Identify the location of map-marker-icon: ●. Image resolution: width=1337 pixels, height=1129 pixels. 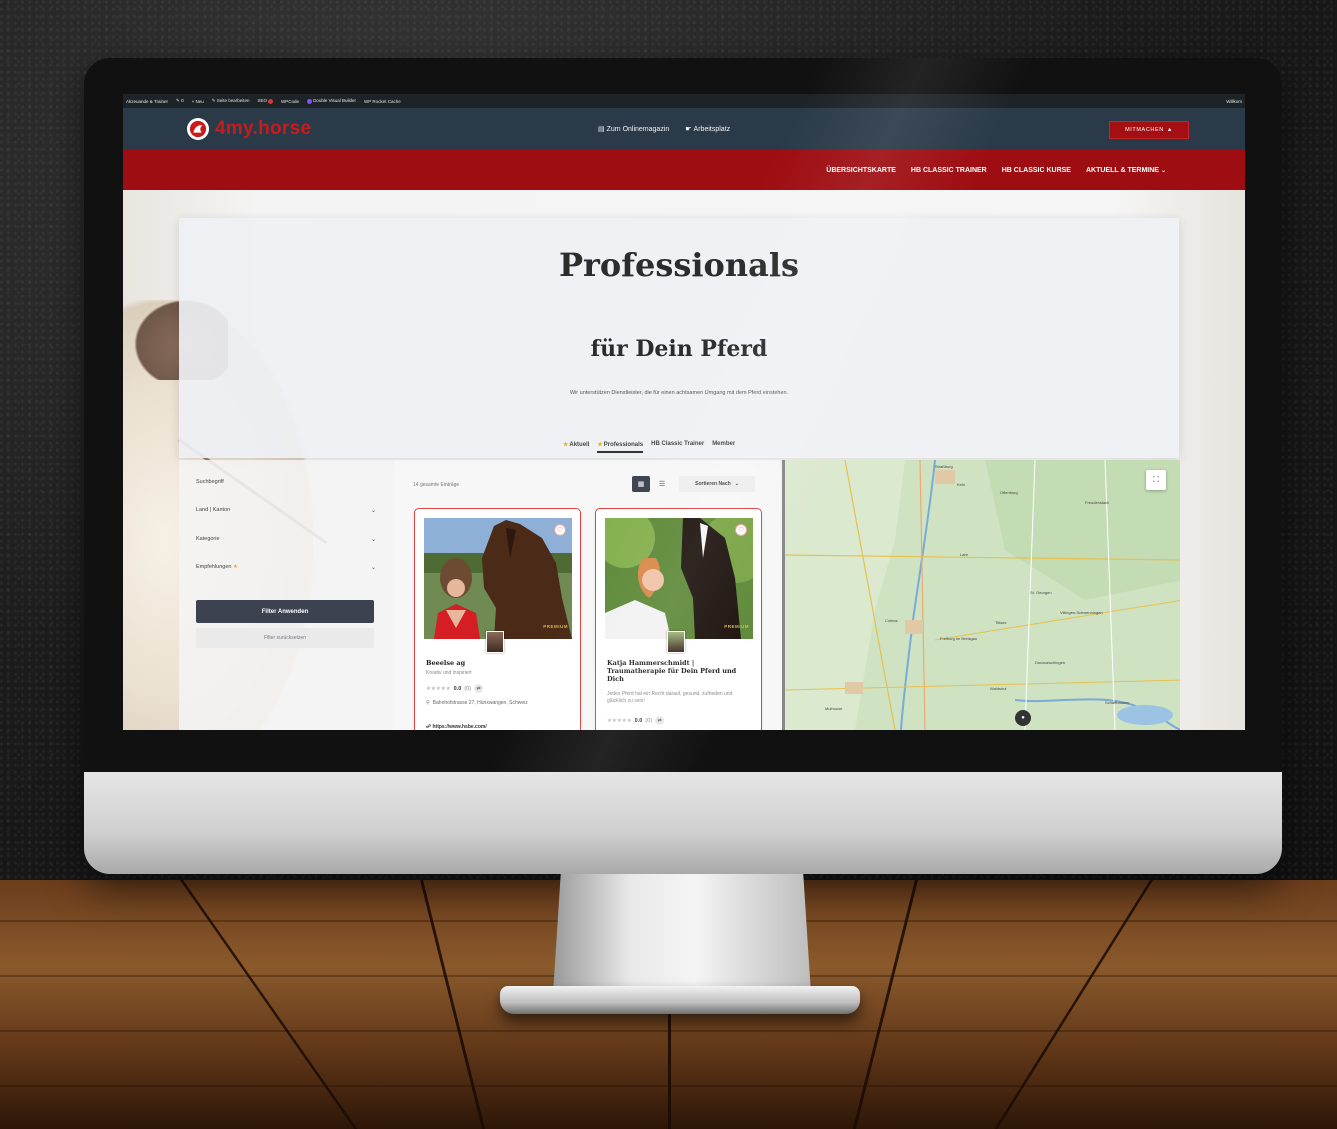
(1023, 718).